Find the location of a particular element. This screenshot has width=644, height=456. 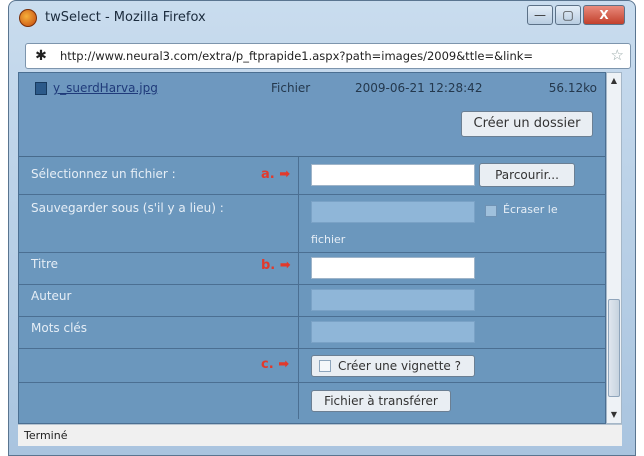

save-as-input is located at coordinates (393, 212).